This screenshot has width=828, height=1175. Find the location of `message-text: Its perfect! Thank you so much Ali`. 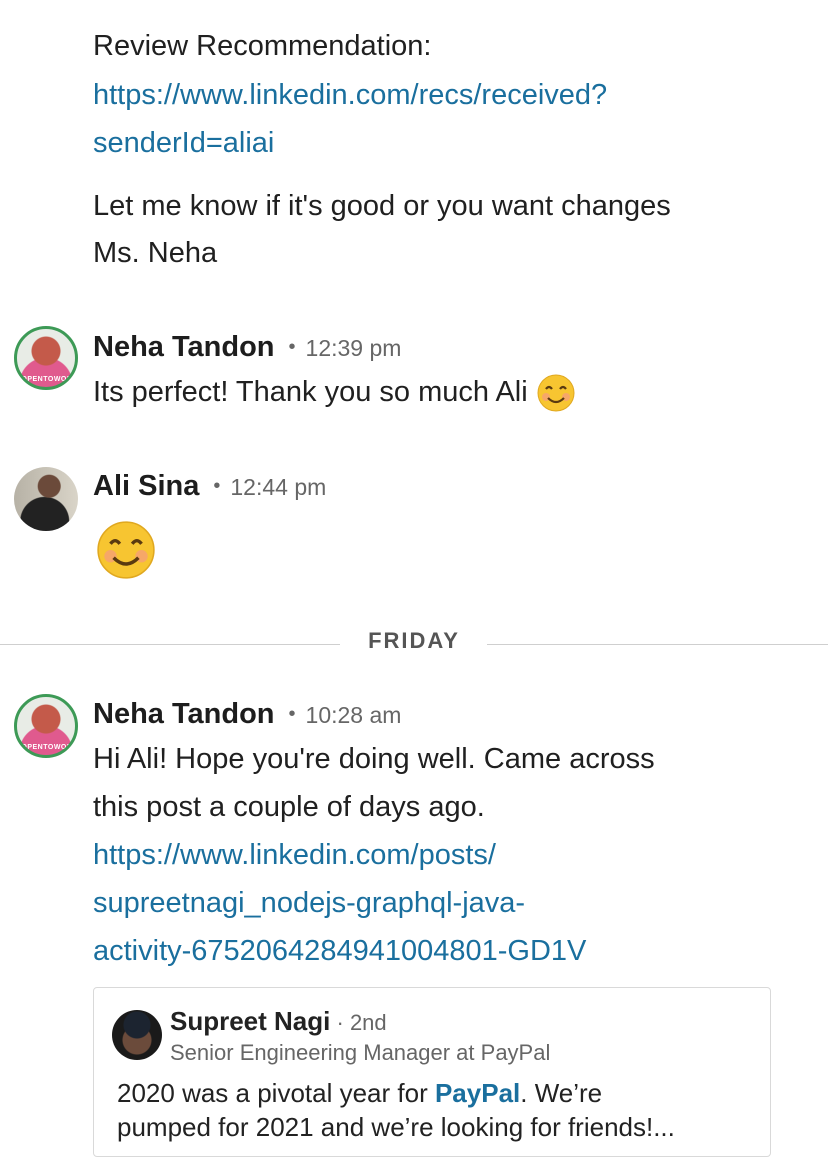

message-text: Its perfect! Thank you so much Ali is located at coordinates (334, 392).